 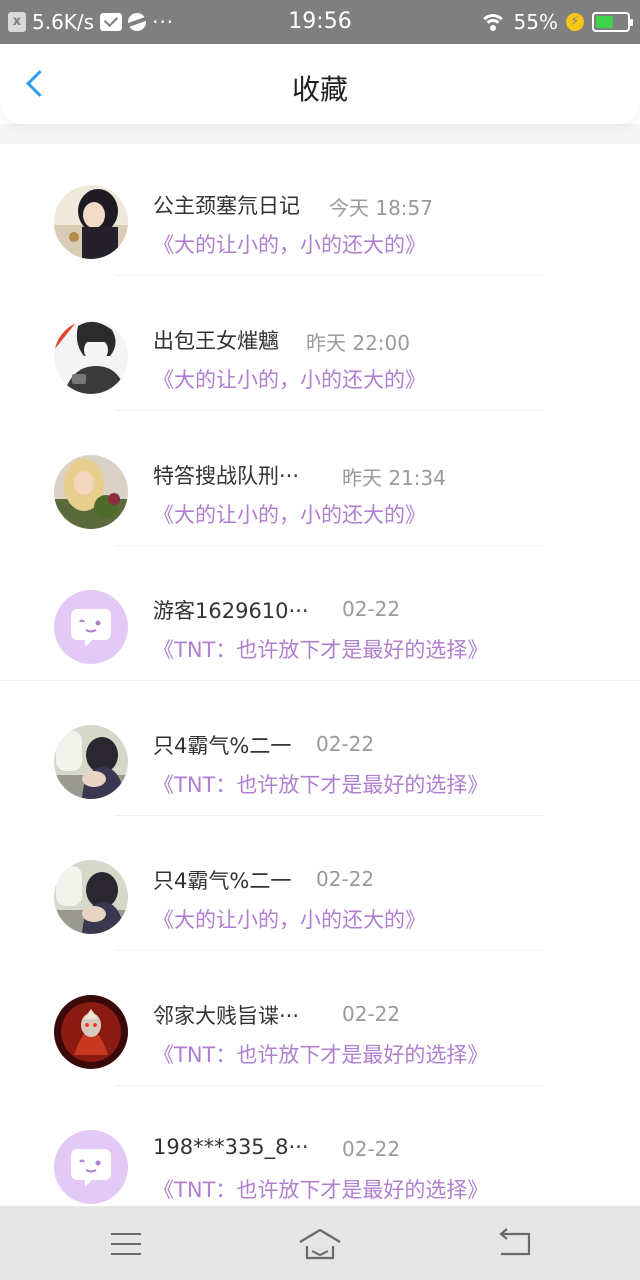 I want to click on back-nav-button, so click(x=515, y=1244).